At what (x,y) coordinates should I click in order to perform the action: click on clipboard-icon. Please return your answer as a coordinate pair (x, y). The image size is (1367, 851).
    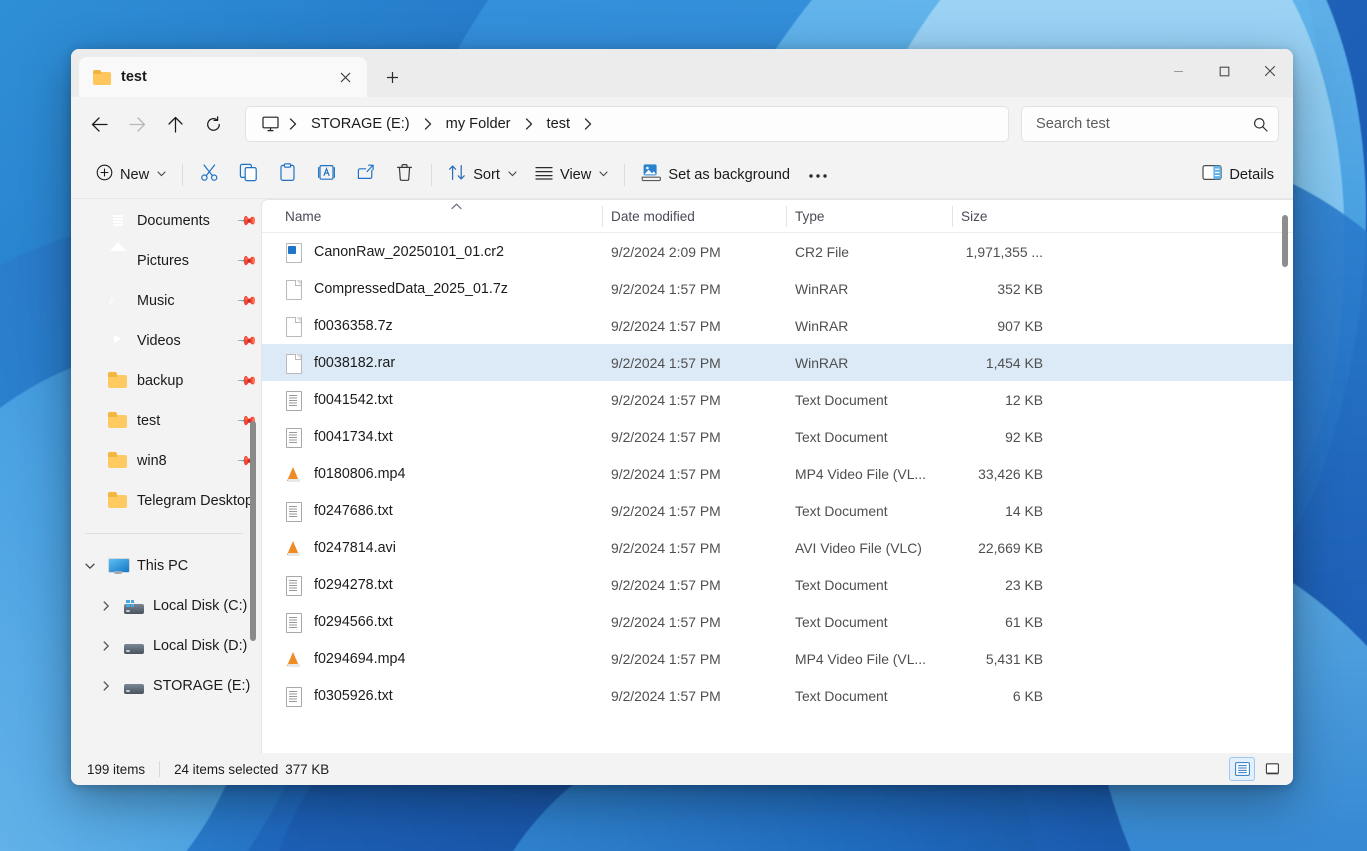
    Looking at the image, I should click on (287, 174).